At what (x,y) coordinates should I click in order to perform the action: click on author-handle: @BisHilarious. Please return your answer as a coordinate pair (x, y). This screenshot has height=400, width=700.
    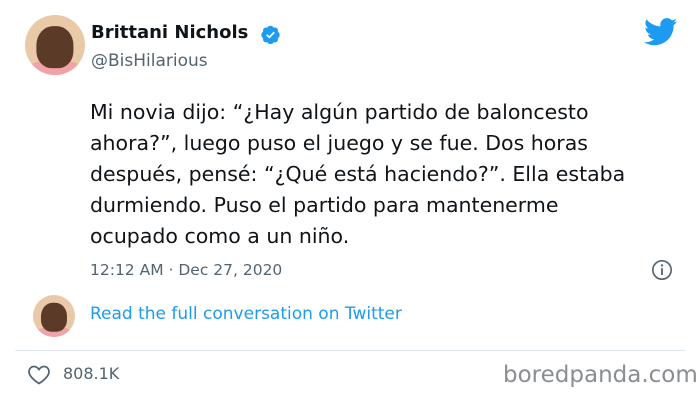
    Looking at the image, I should click on (149, 61).